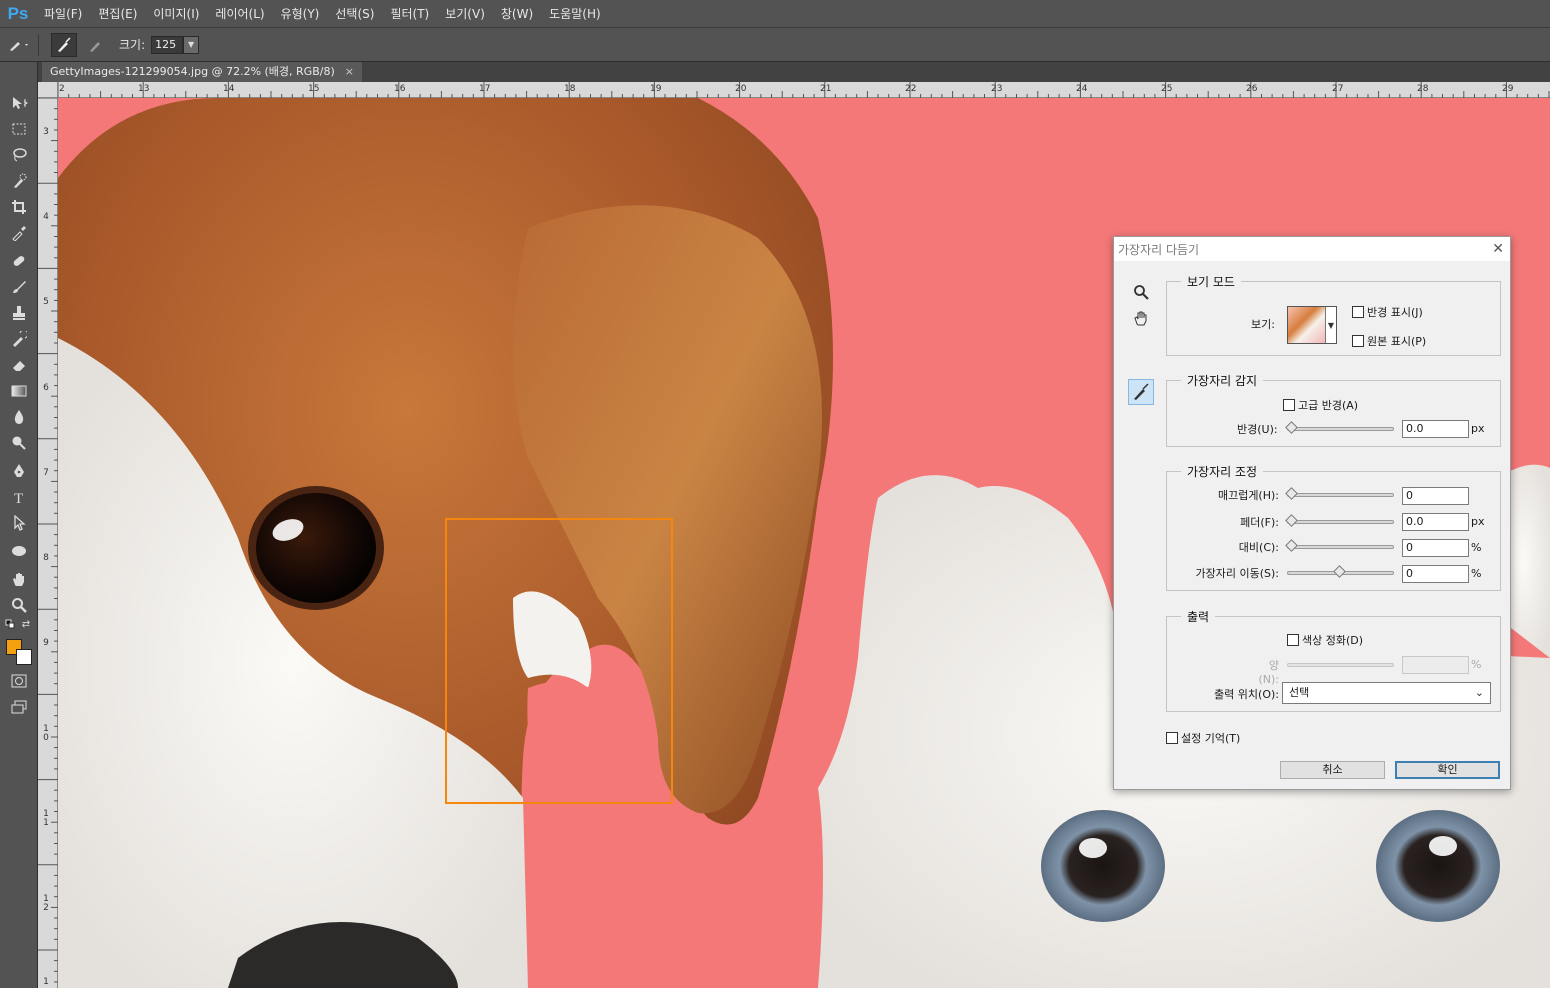  Describe the element at coordinates (1435, 548) in the screenshot. I see `contrast-input: 0` at that location.